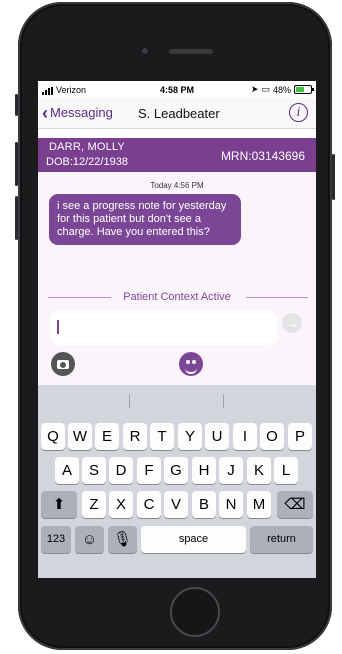 This screenshot has height=654, width=342. Describe the element at coordinates (177, 365) in the screenshot. I see `compose-toolbar-bg` at that location.